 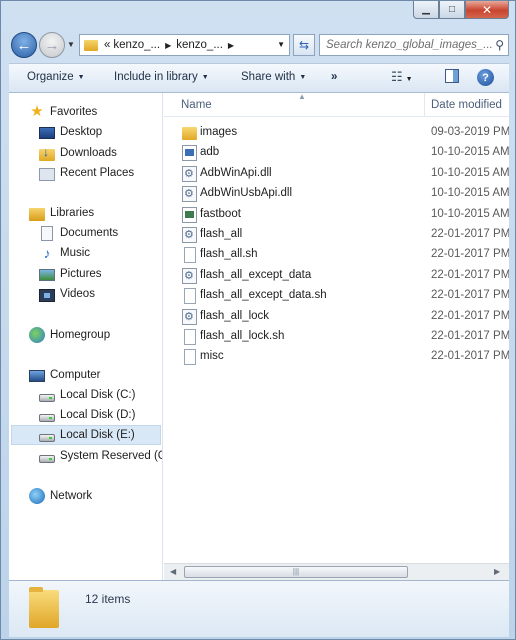 What do you see at coordinates (414, 45) in the screenshot?
I see `search-input: Search kenzo_global_images_... ⚲` at bounding box center [414, 45].